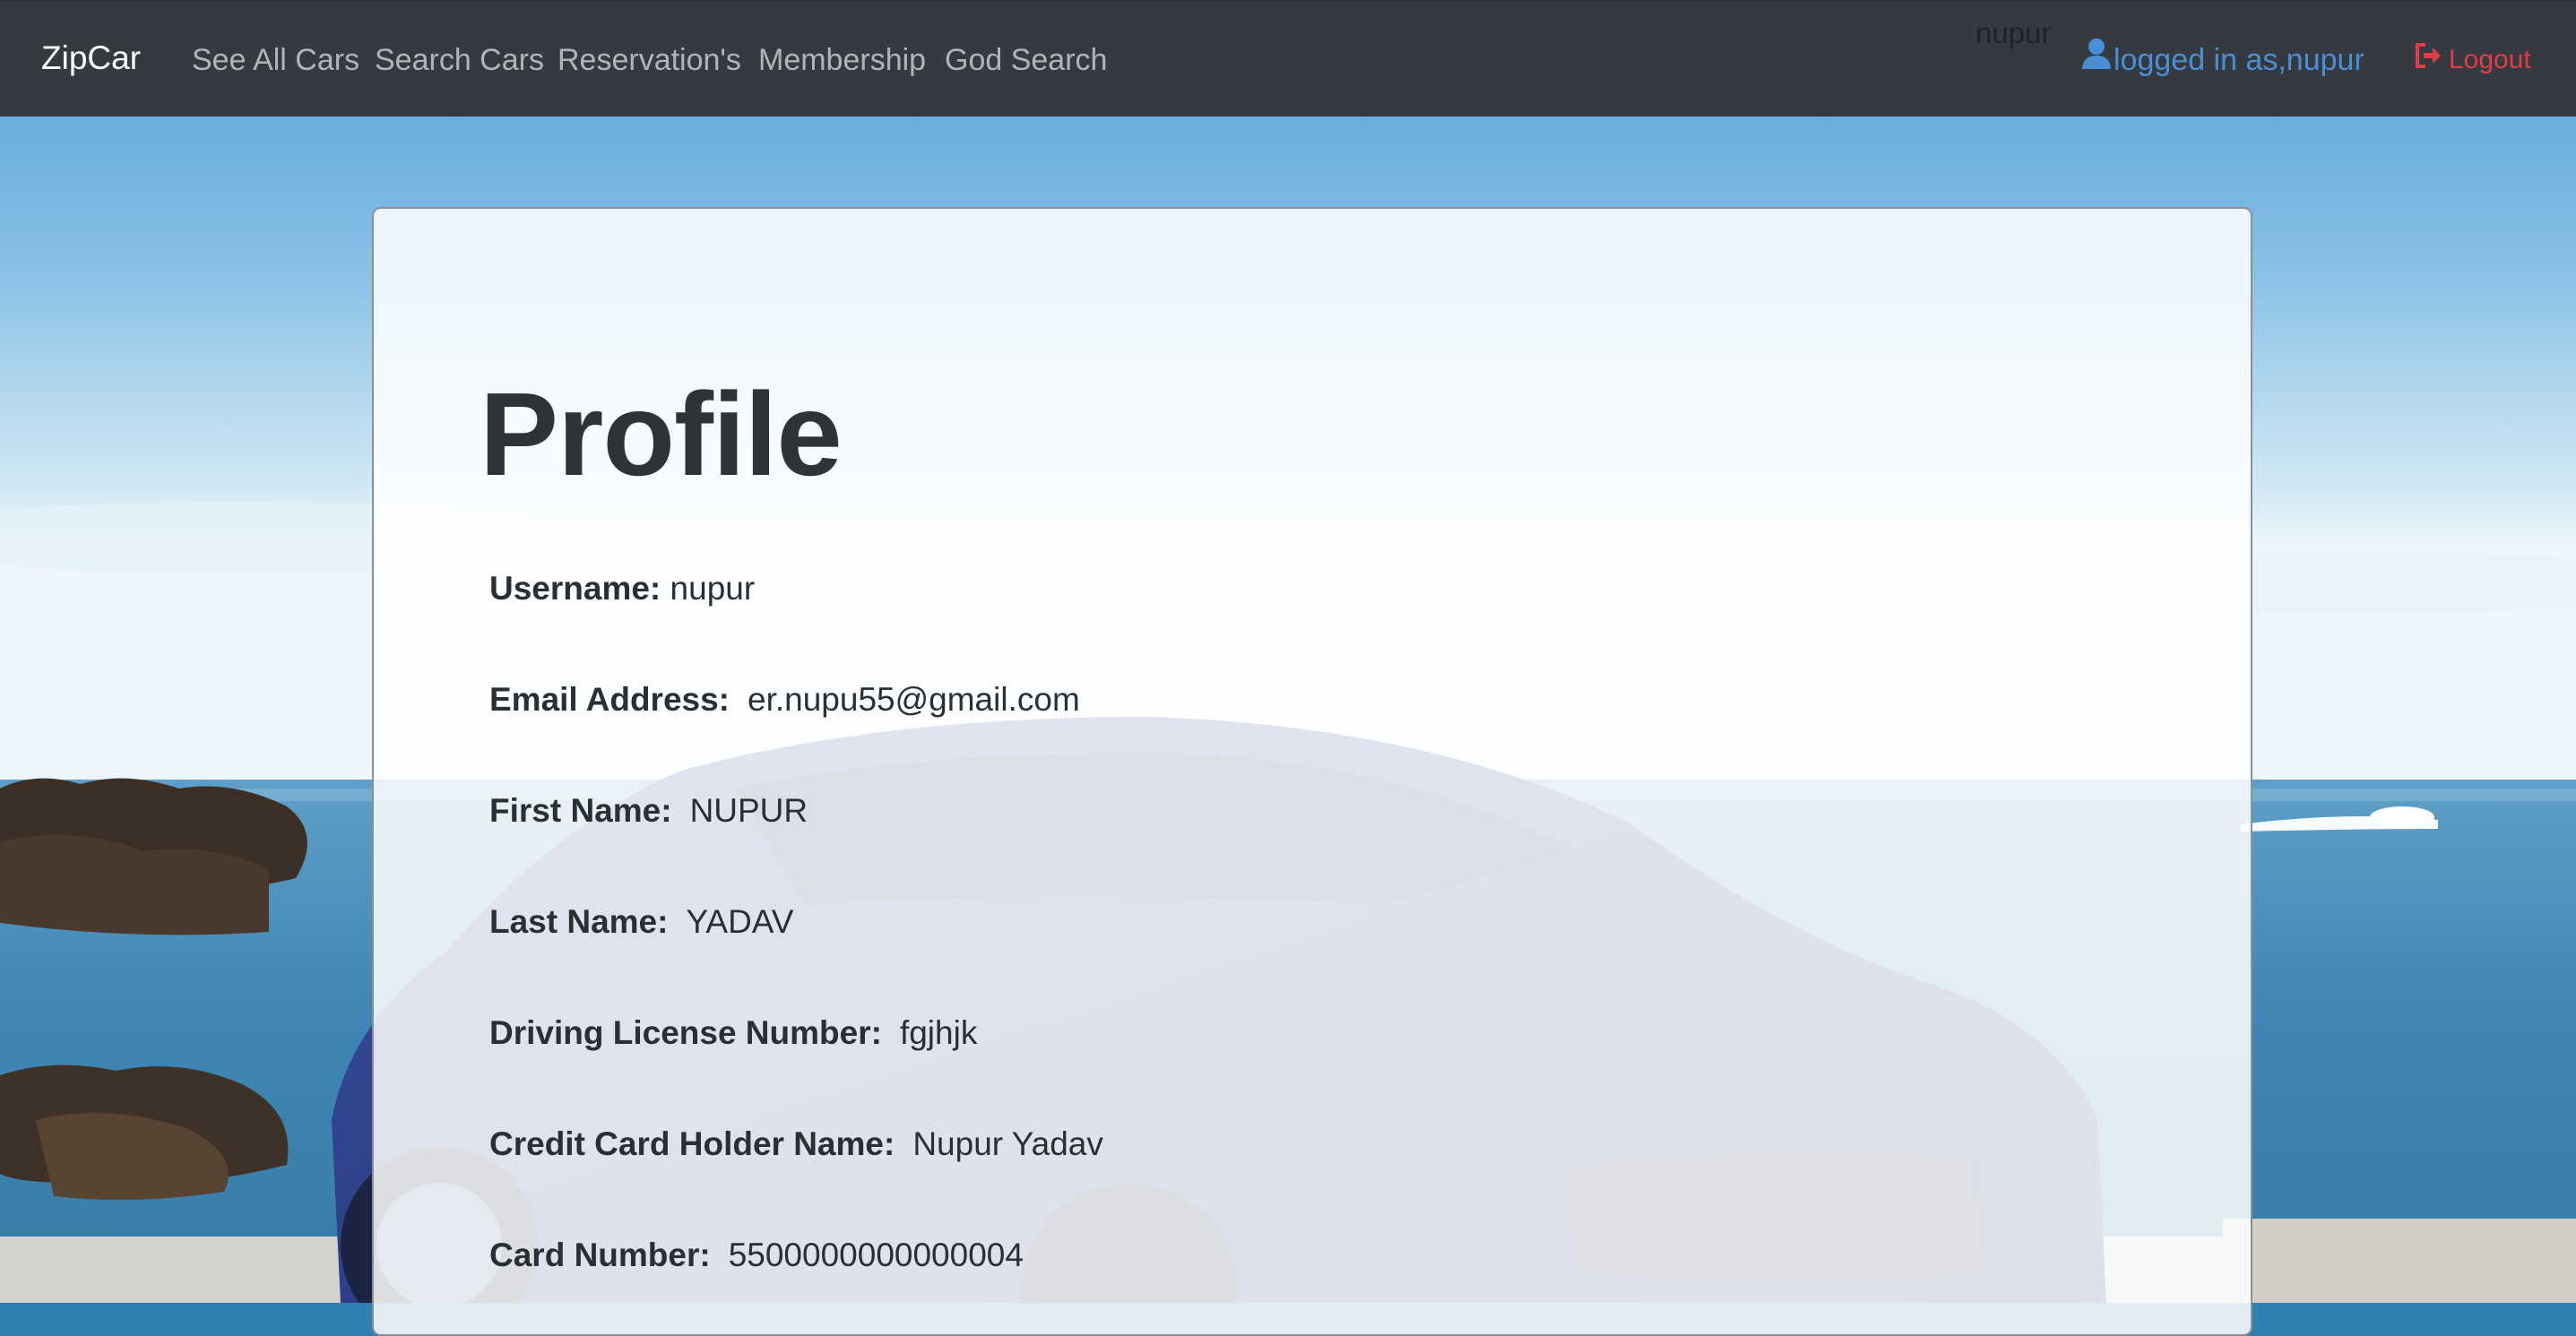 The width and height of the screenshot is (2576, 1336). I want to click on field-label: First Name:, so click(580, 810).